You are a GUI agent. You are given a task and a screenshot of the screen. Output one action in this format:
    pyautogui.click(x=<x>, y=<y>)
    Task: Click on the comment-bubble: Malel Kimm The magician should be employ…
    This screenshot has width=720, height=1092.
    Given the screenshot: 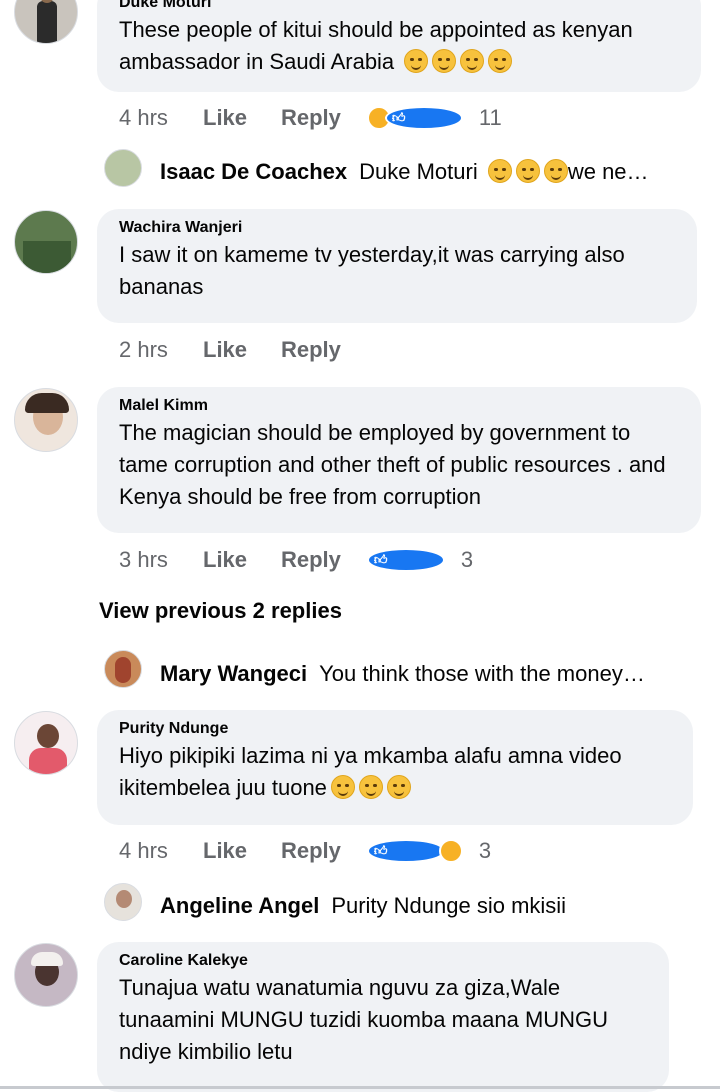 What is the action you would take?
    pyautogui.click(x=399, y=460)
    